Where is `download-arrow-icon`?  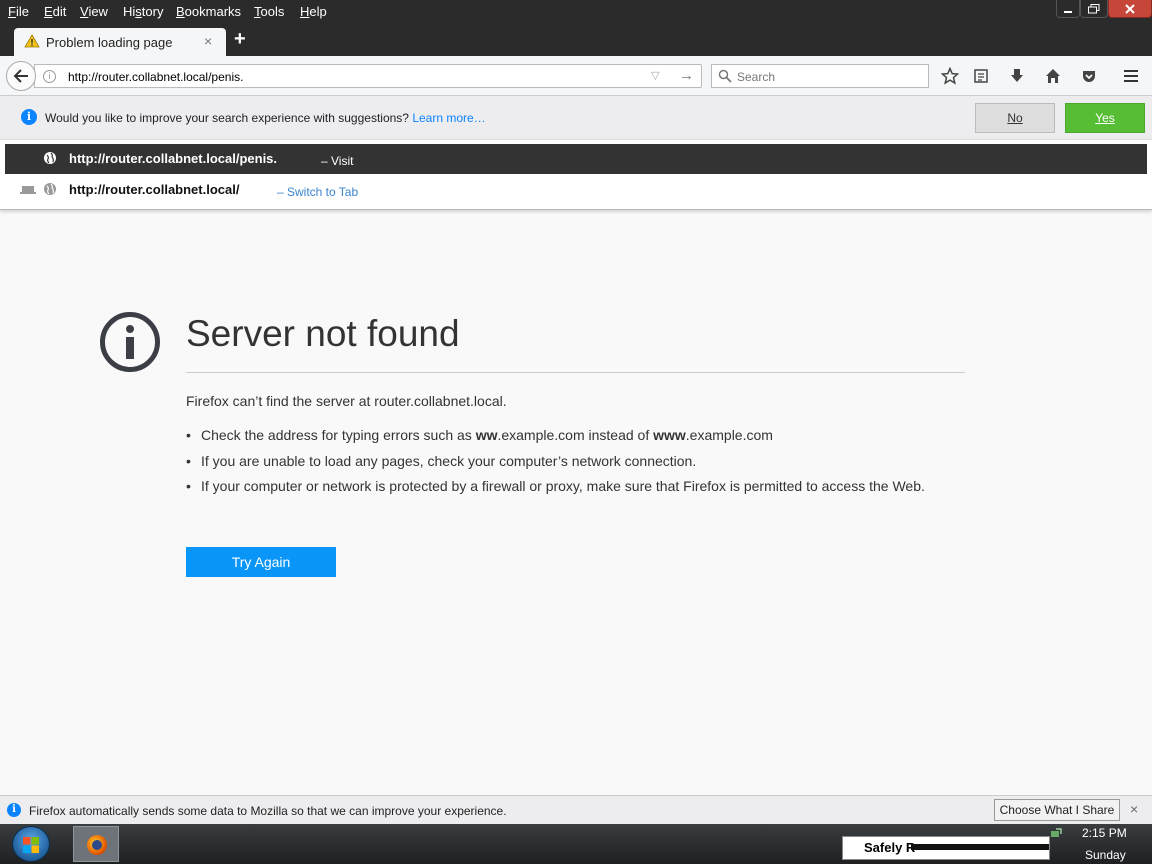
download-arrow-icon is located at coordinates (1017, 75).